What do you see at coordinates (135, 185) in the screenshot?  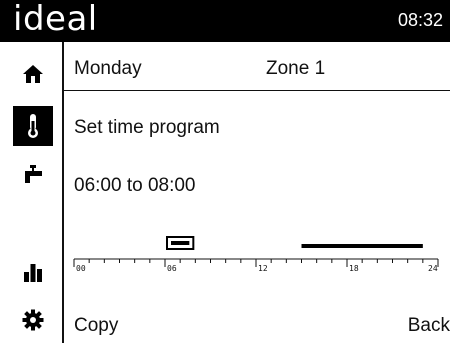 I see `selected-time-range: 06:00 to 08:00` at bounding box center [135, 185].